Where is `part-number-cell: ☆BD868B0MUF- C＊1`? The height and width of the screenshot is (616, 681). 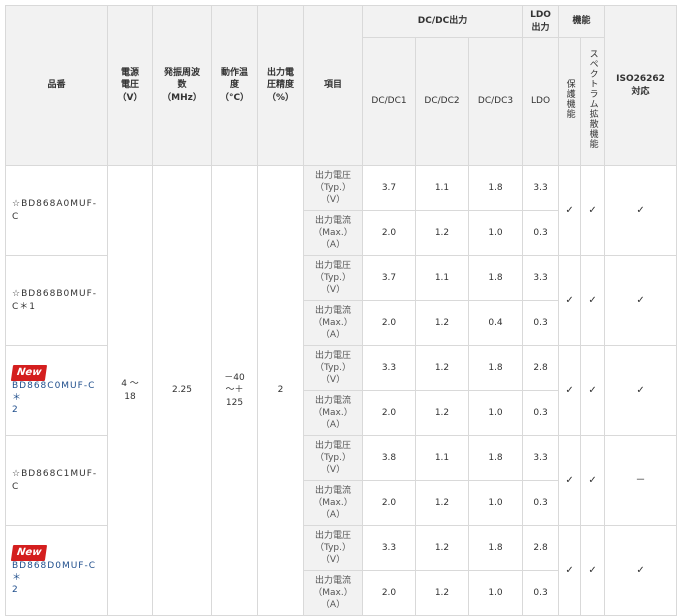
part-number-cell: ☆BD868B0MUF- C＊1 is located at coordinates (56, 300).